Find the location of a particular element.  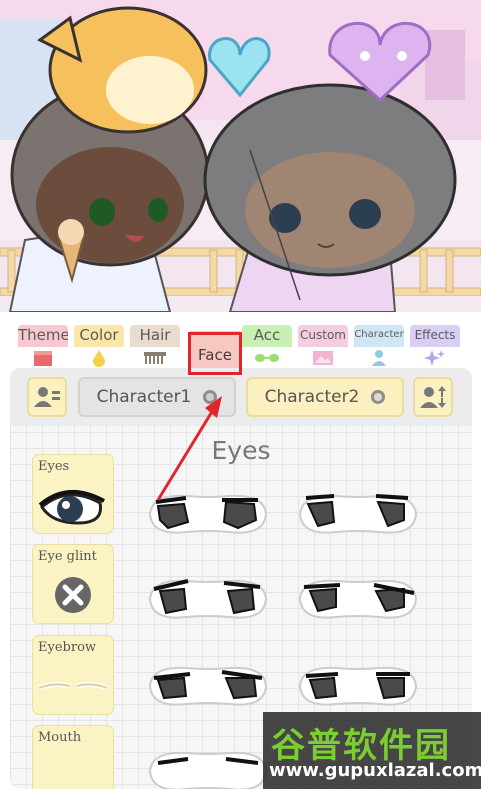

character1-button: Character1 is located at coordinates (157, 397).